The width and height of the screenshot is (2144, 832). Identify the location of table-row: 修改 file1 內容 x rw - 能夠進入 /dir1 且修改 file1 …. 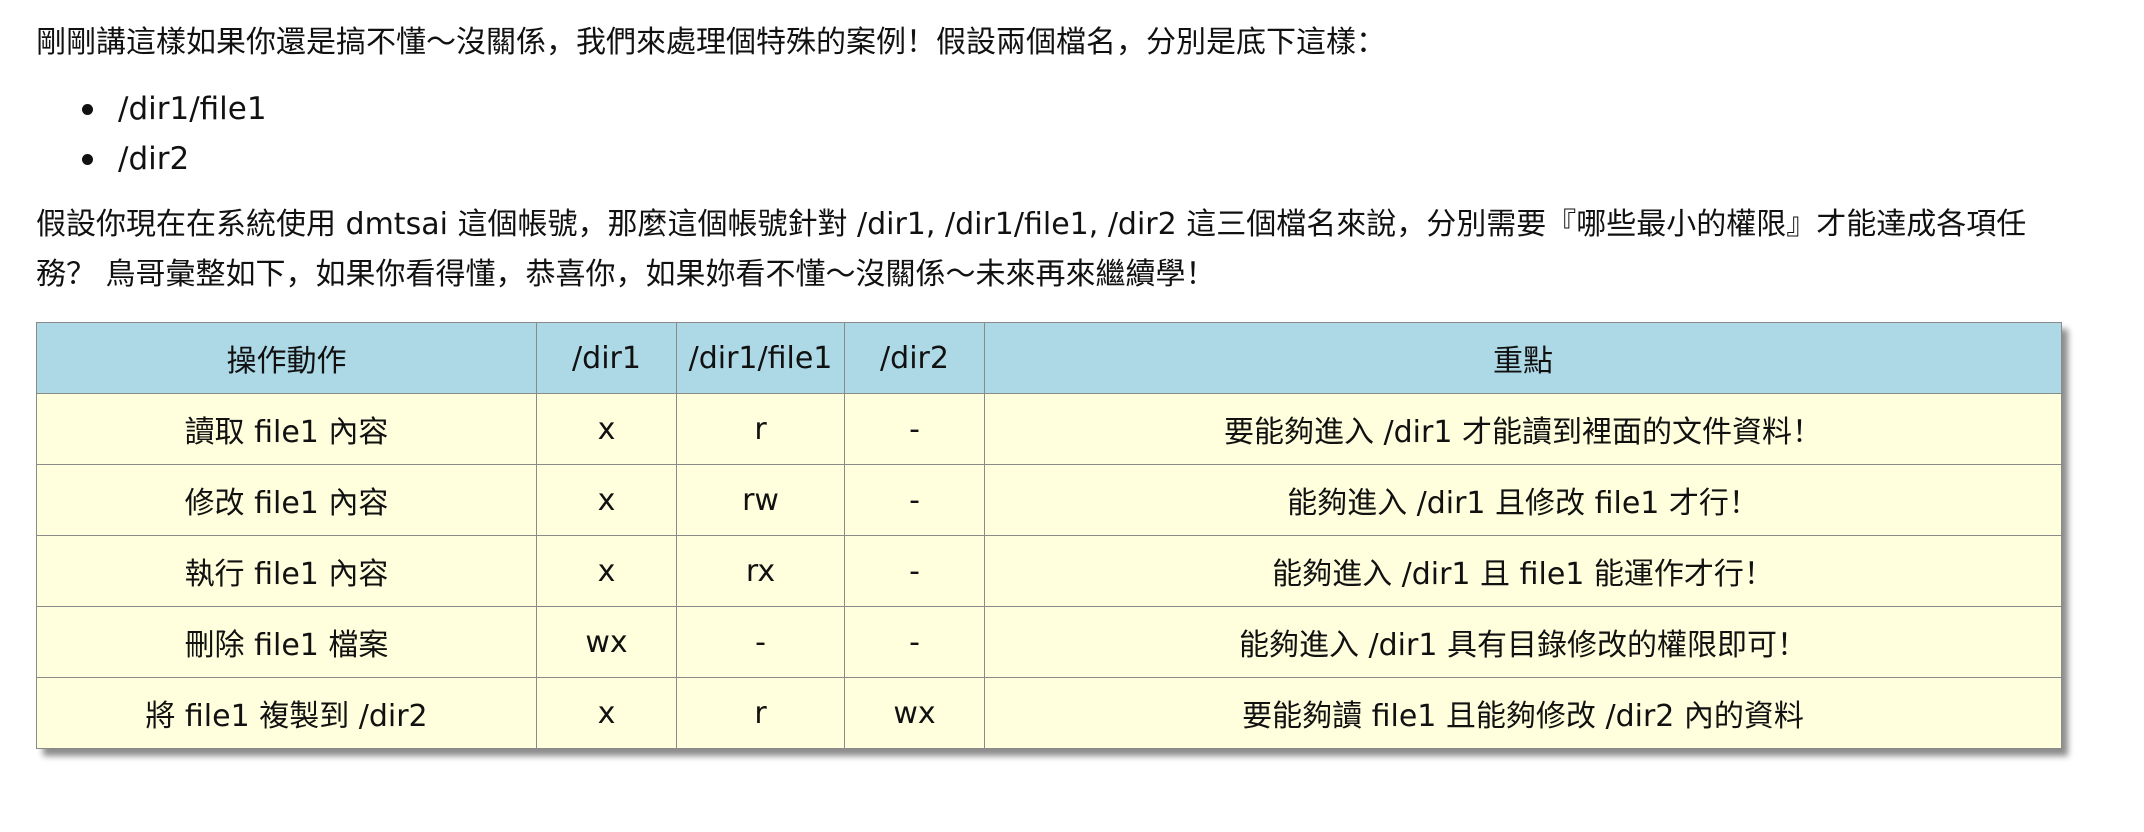
(1049, 500).